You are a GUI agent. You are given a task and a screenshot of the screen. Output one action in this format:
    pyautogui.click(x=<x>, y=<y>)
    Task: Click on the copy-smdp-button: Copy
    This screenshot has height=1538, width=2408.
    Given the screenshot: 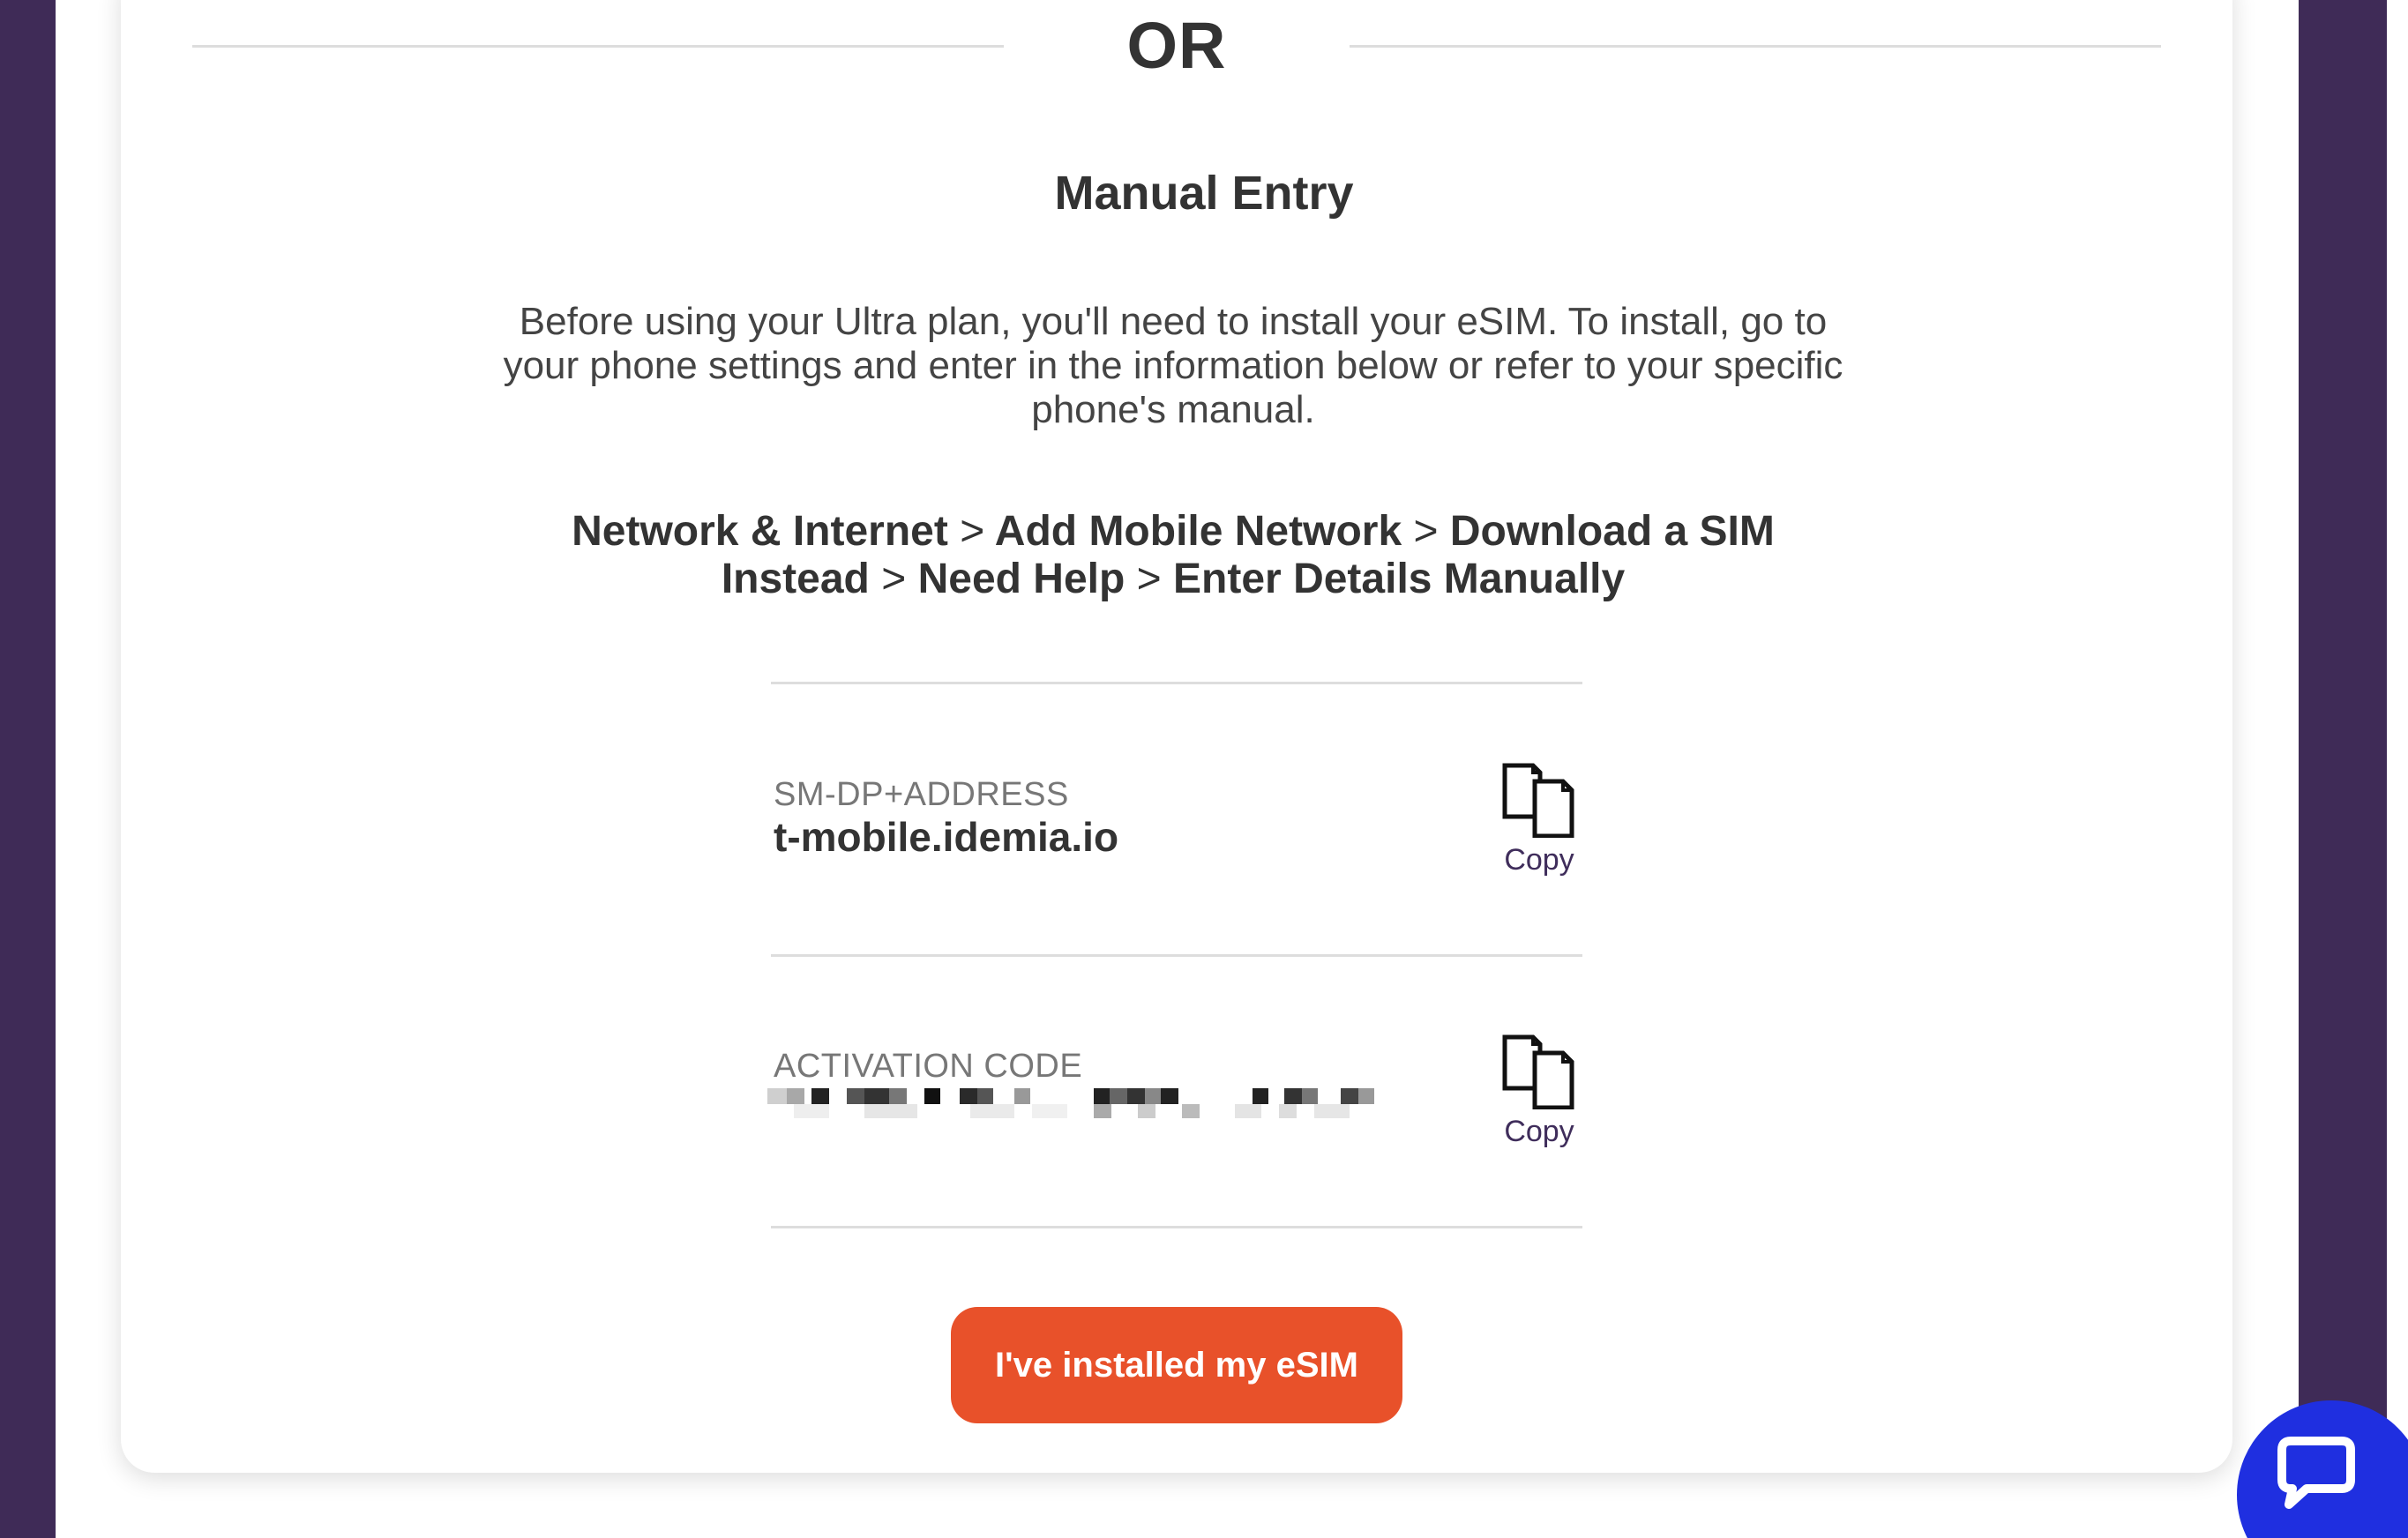 What is the action you would take?
    pyautogui.click(x=1539, y=824)
    